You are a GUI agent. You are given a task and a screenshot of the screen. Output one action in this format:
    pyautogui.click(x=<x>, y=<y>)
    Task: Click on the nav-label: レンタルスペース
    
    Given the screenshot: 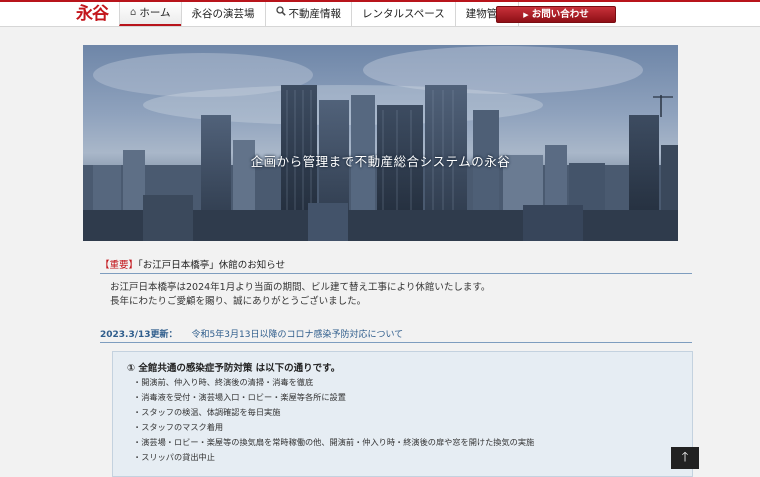 What is the action you would take?
    pyautogui.click(x=403, y=14)
    